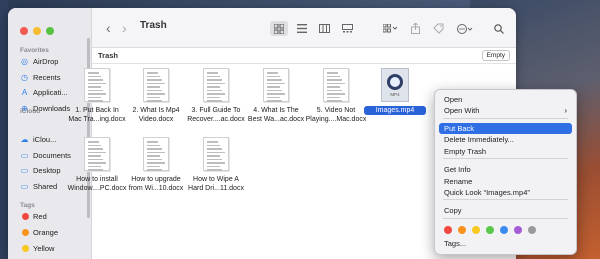  I want to click on path-bar: Trash Empty, so click(304, 56).